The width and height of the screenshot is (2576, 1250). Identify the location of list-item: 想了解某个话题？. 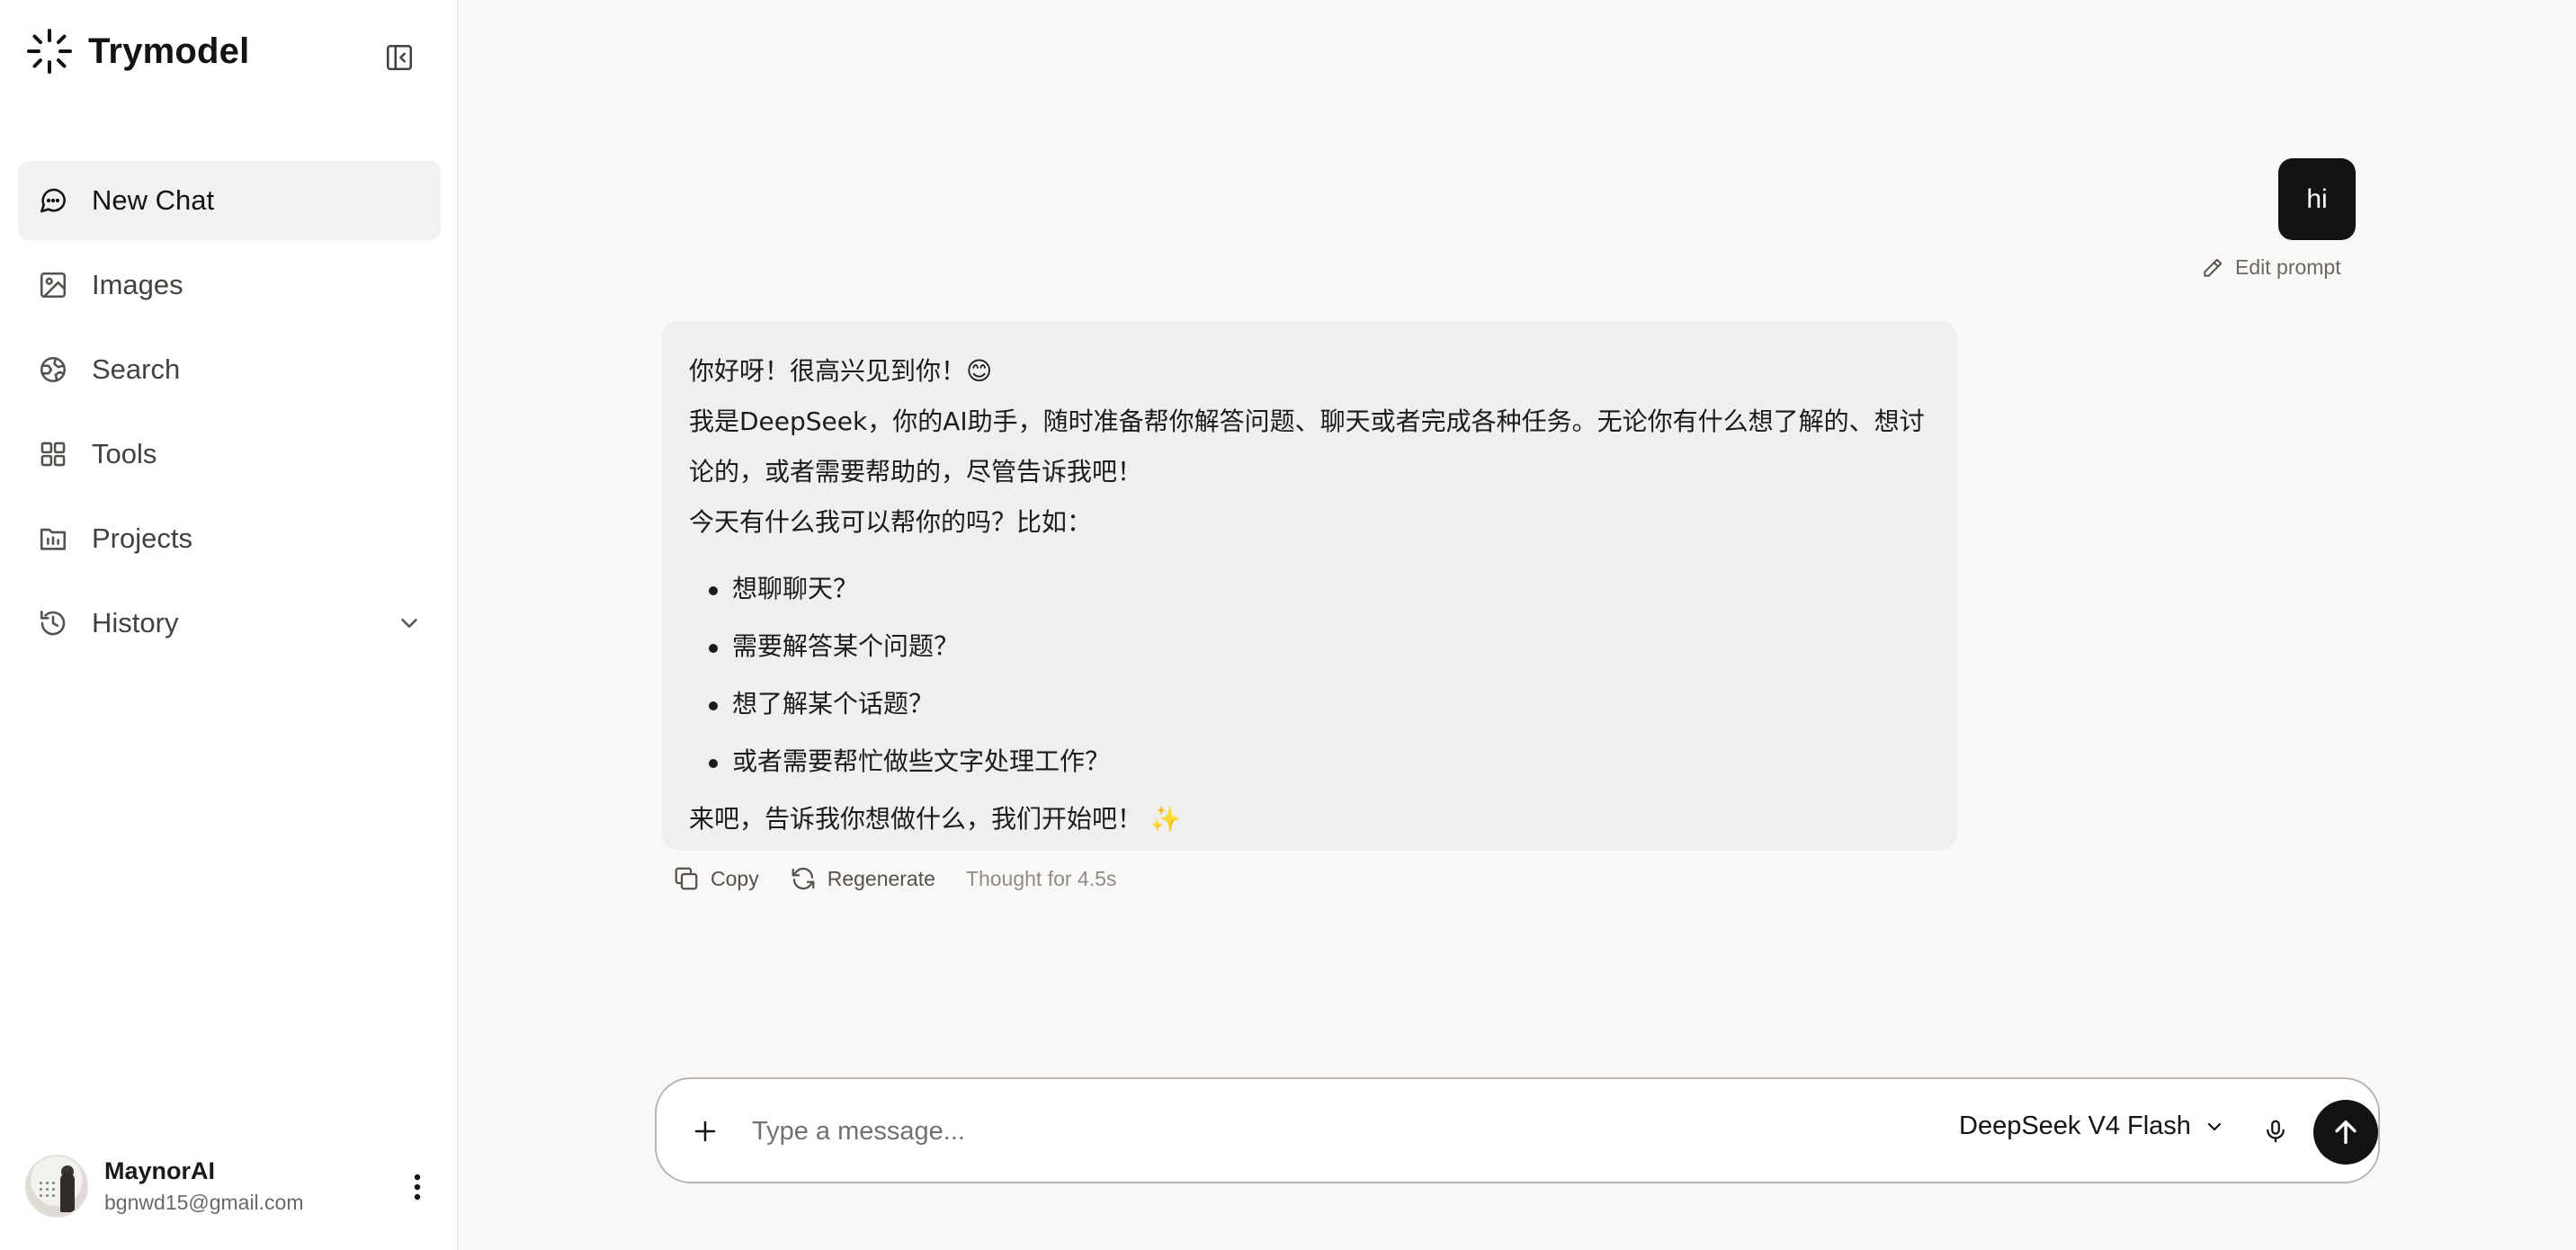
(1309, 704).